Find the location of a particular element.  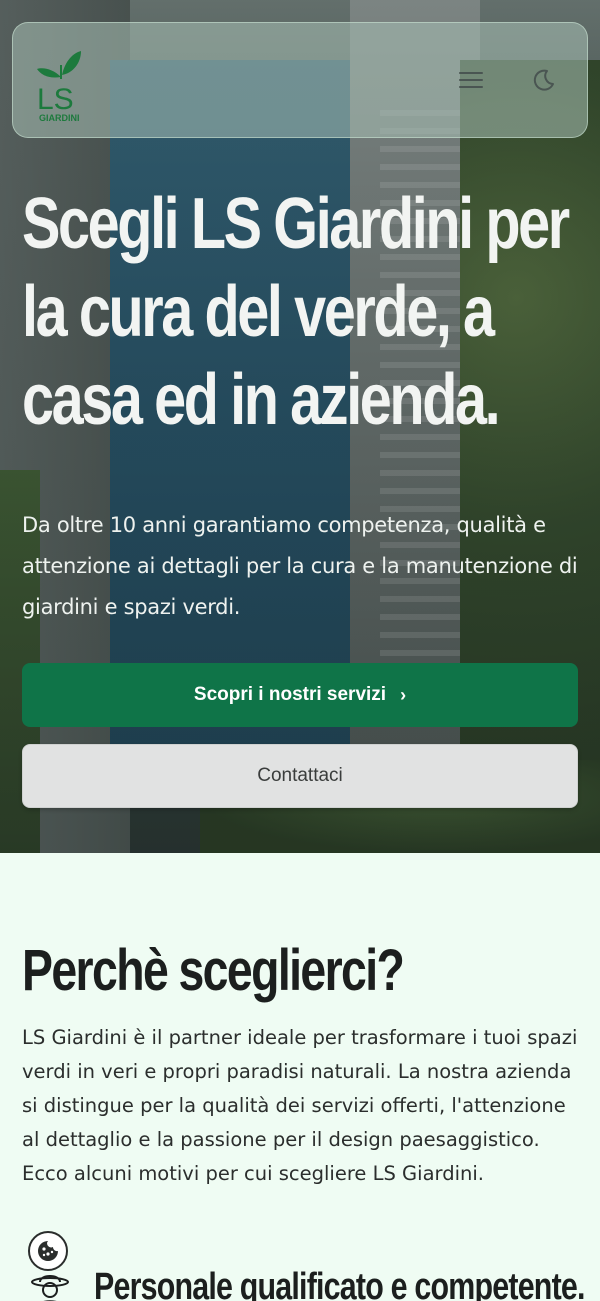

moon-icon is located at coordinates (544, 80).